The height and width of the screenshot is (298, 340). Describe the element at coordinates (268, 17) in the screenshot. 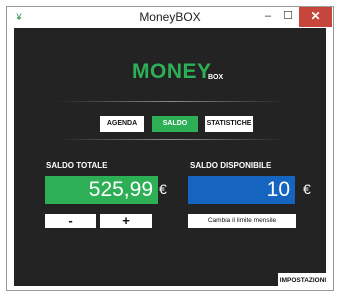

I see `minimize-button: –` at that location.